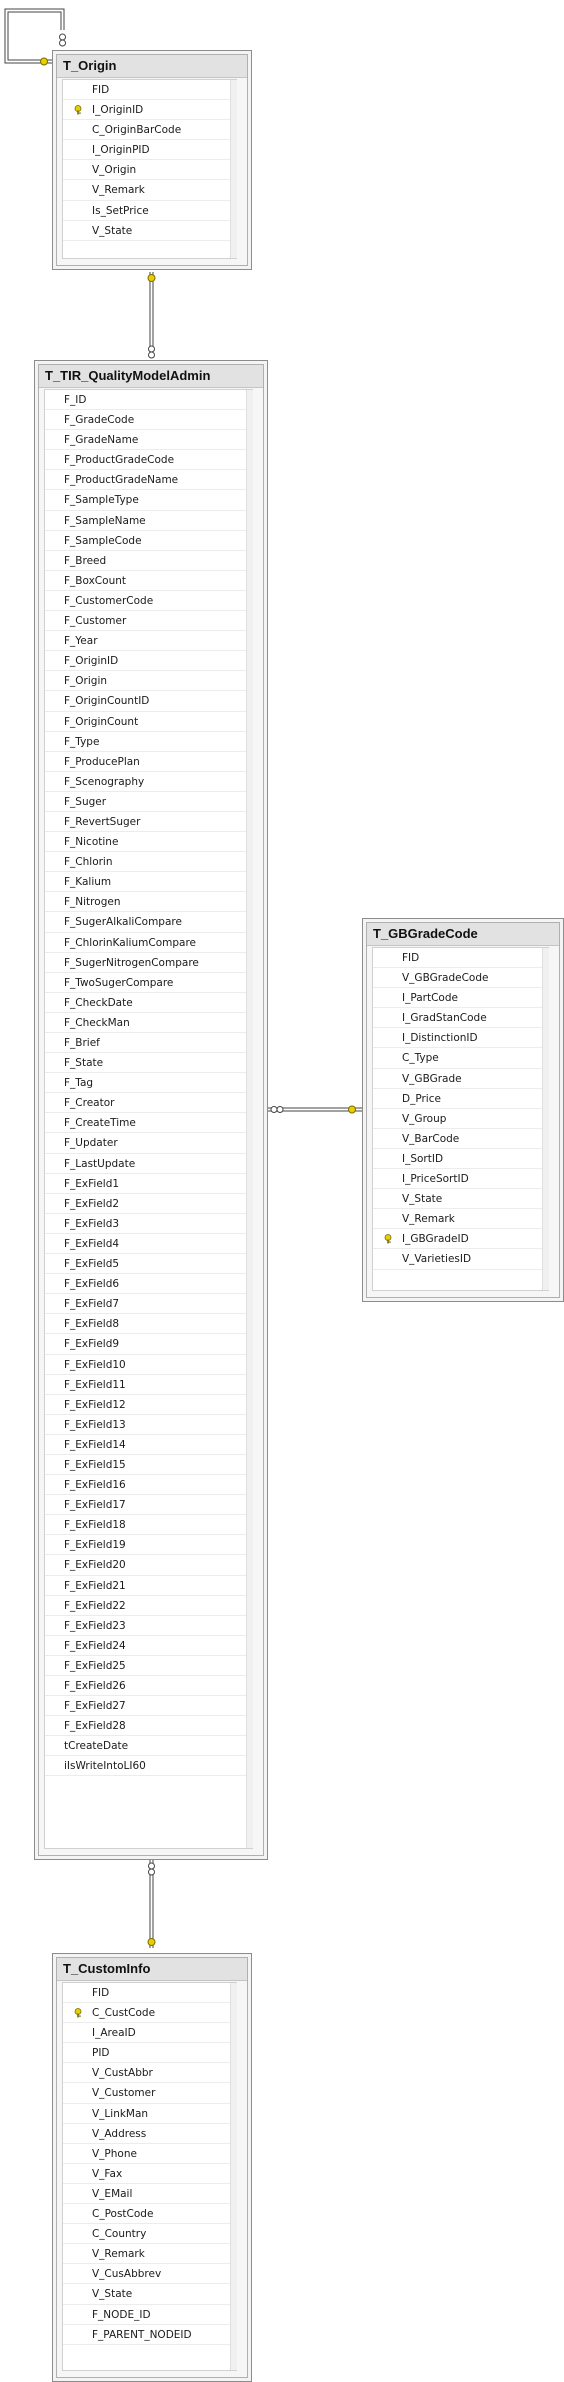 This screenshot has height=2382, width=564. Describe the element at coordinates (148, 1304) in the screenshot. I see `column-row: F_ExField7` at that location.